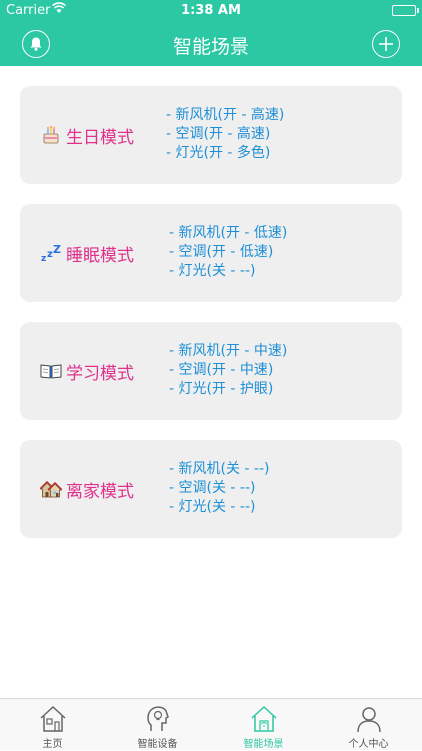 The image size is (422, 751). What do you see at coordinates (51, 135) in the screenshot?
I see `birthday-cake-icon` at bounding box center [51, 135].